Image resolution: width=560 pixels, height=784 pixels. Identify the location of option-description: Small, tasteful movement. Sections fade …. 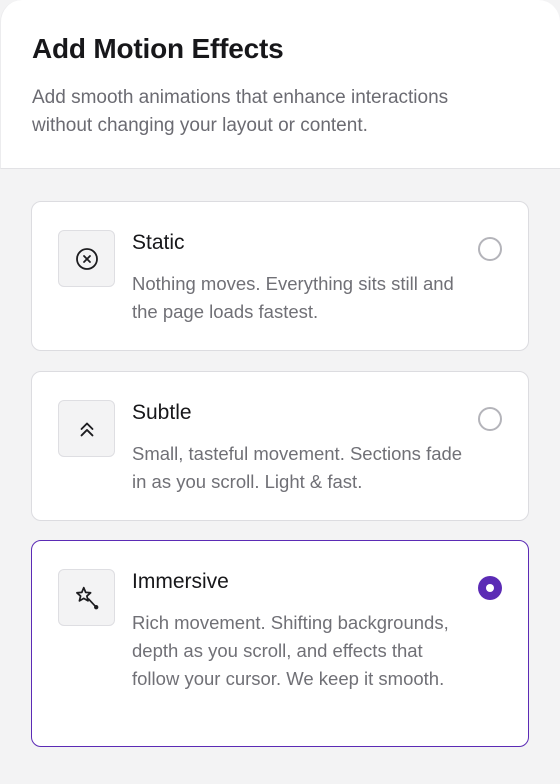
(297, 467).